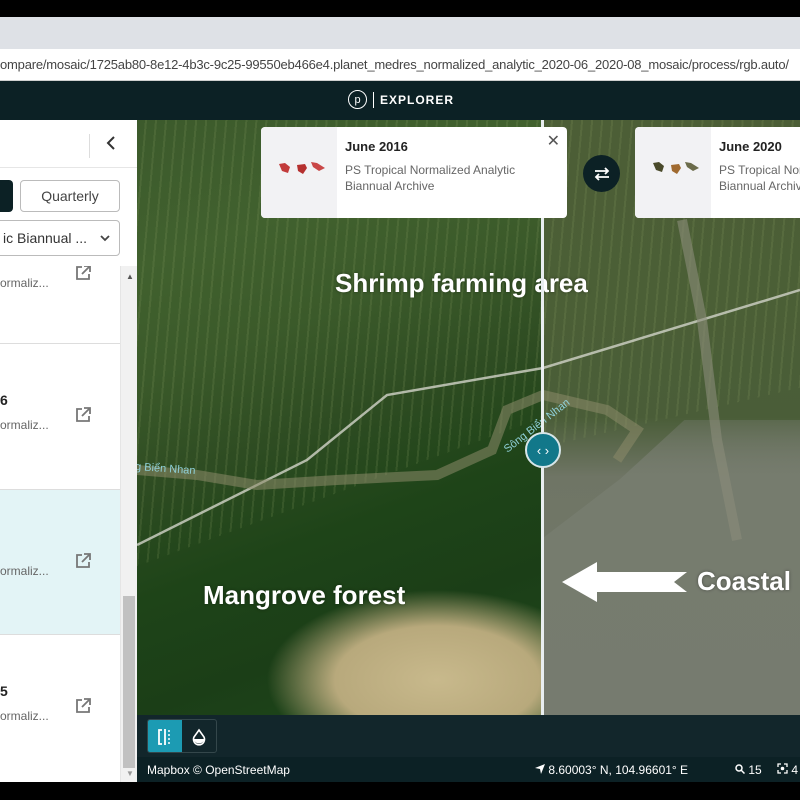 Image resolution: width=800 pixels, height=800 pixels. Describe the element at coordinates (304, 595) in the screenshot. I see `annotation-mangrove-forest: Mangrove forest` at that location.